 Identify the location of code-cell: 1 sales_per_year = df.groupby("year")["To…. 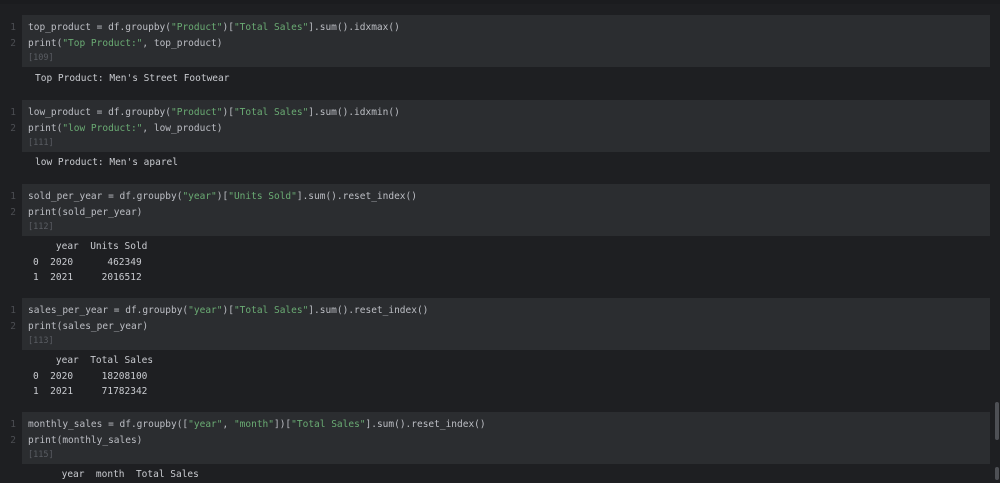
(500, 324).